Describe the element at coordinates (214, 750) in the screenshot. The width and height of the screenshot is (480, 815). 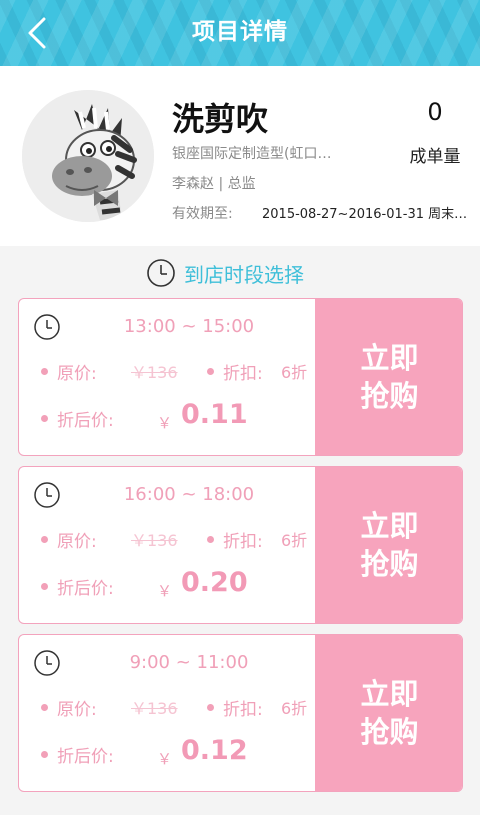
I see `final-price: 0.12` at that location.